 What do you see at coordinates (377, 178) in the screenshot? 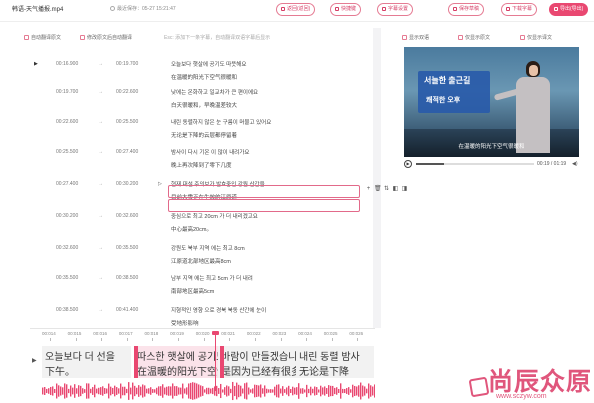
I see `list-scrollbar` at bounding box center [377, 178].